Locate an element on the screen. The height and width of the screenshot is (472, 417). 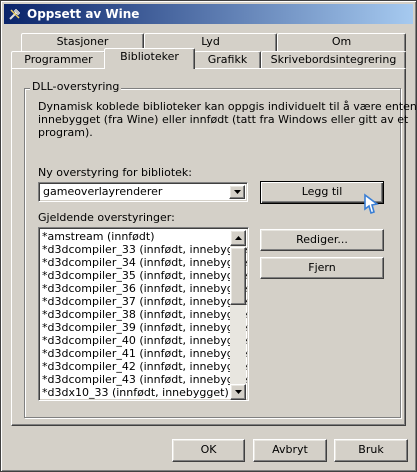
remove-button-label: Fjern is located at coordinates (322, 267).